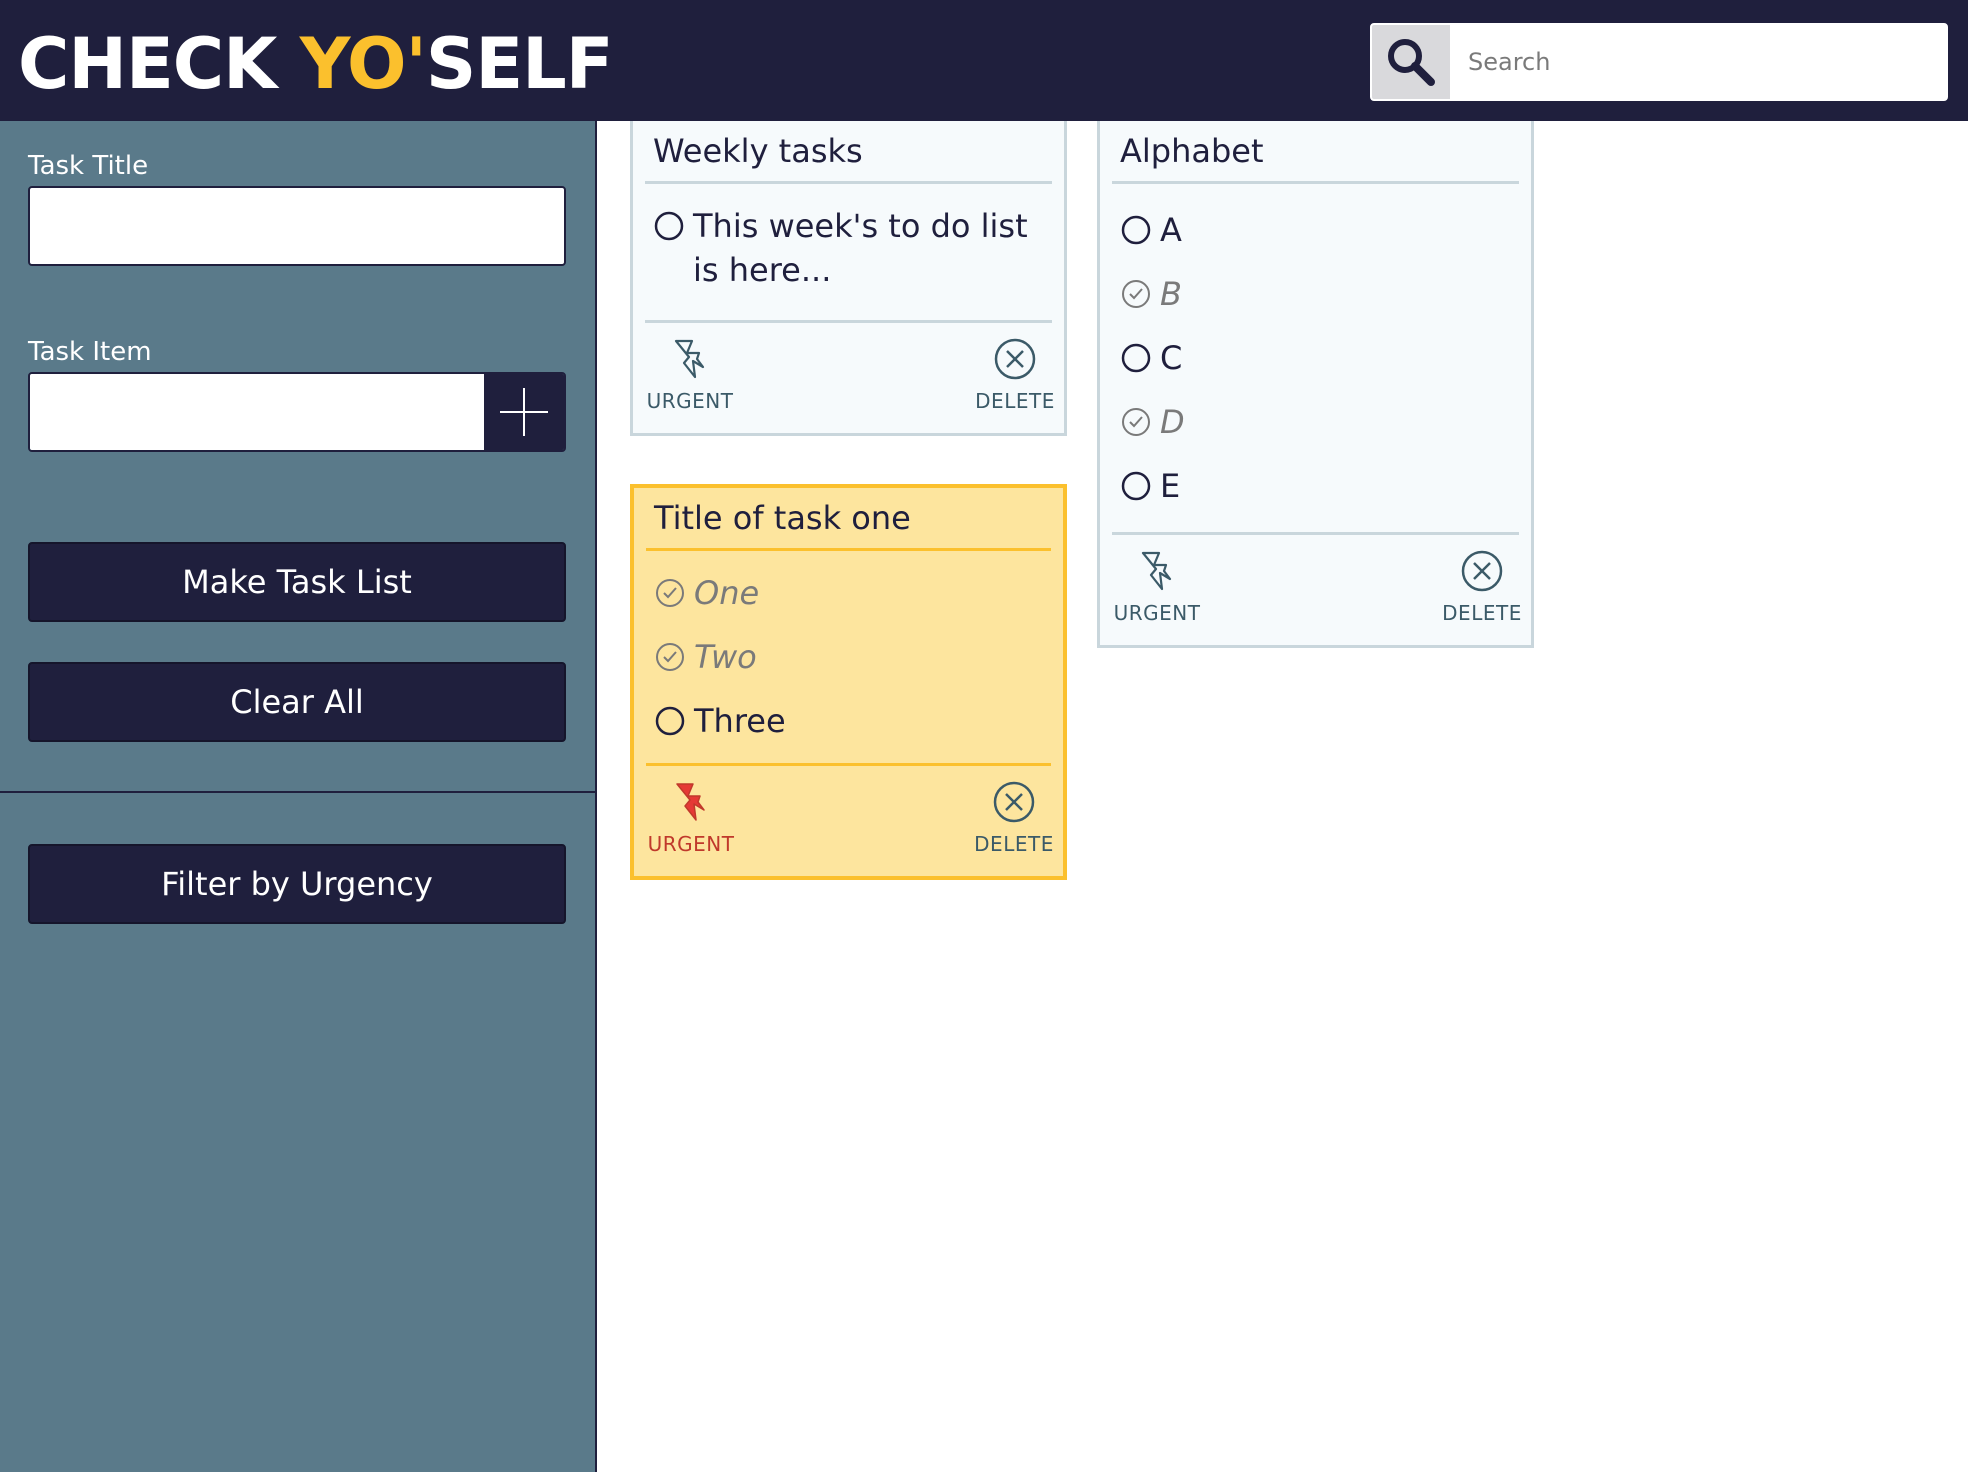  Describe the element at coordinates (984, 60) in the screenshot. I see `app-header: CHECK YO'SELF` at that location.